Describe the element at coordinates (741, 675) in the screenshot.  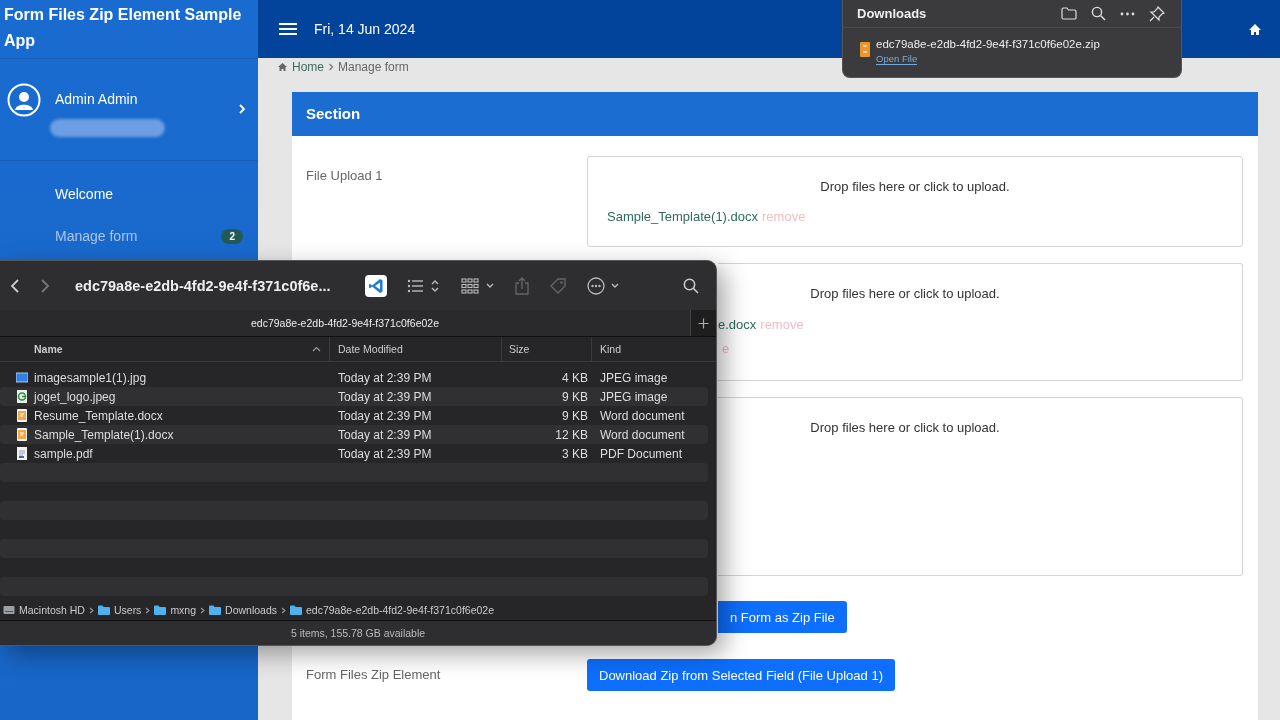
I see `download-button: Download Zip from Selected Field (File Upload 1)` at that location.